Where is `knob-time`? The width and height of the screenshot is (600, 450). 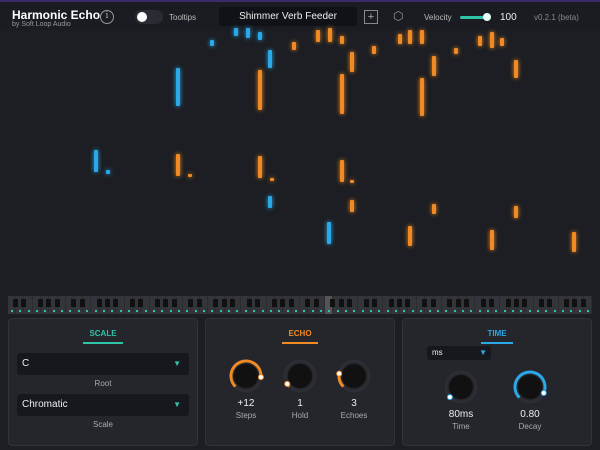
knob-time is located at coordinates (461, 387).